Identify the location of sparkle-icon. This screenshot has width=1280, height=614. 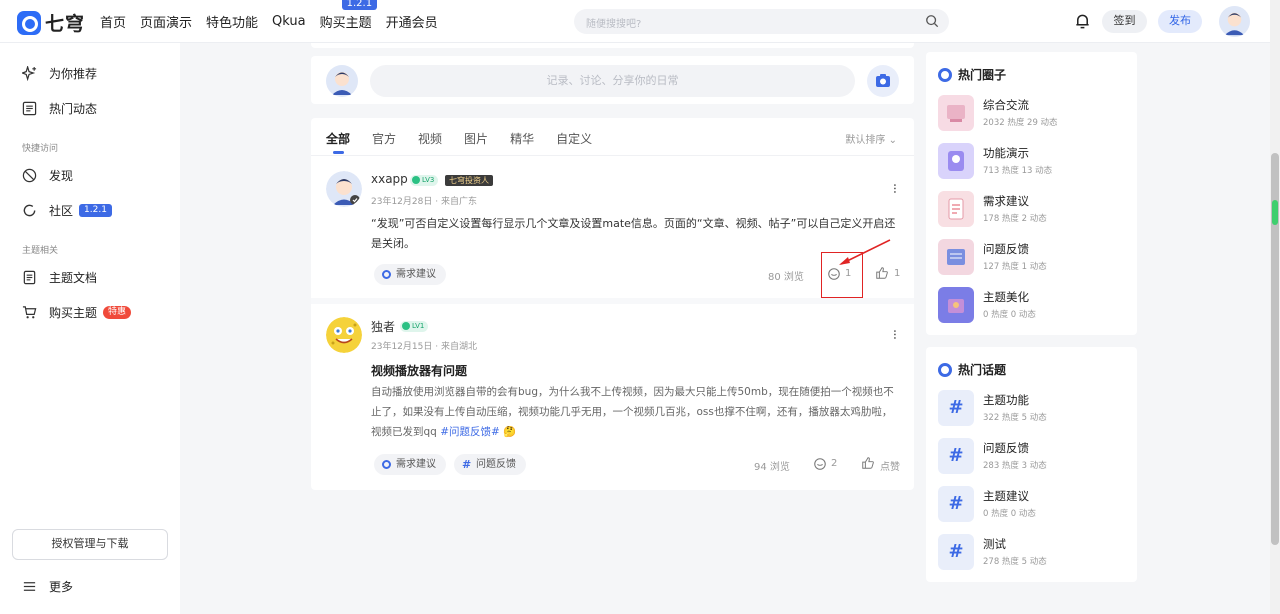
(29, 73).